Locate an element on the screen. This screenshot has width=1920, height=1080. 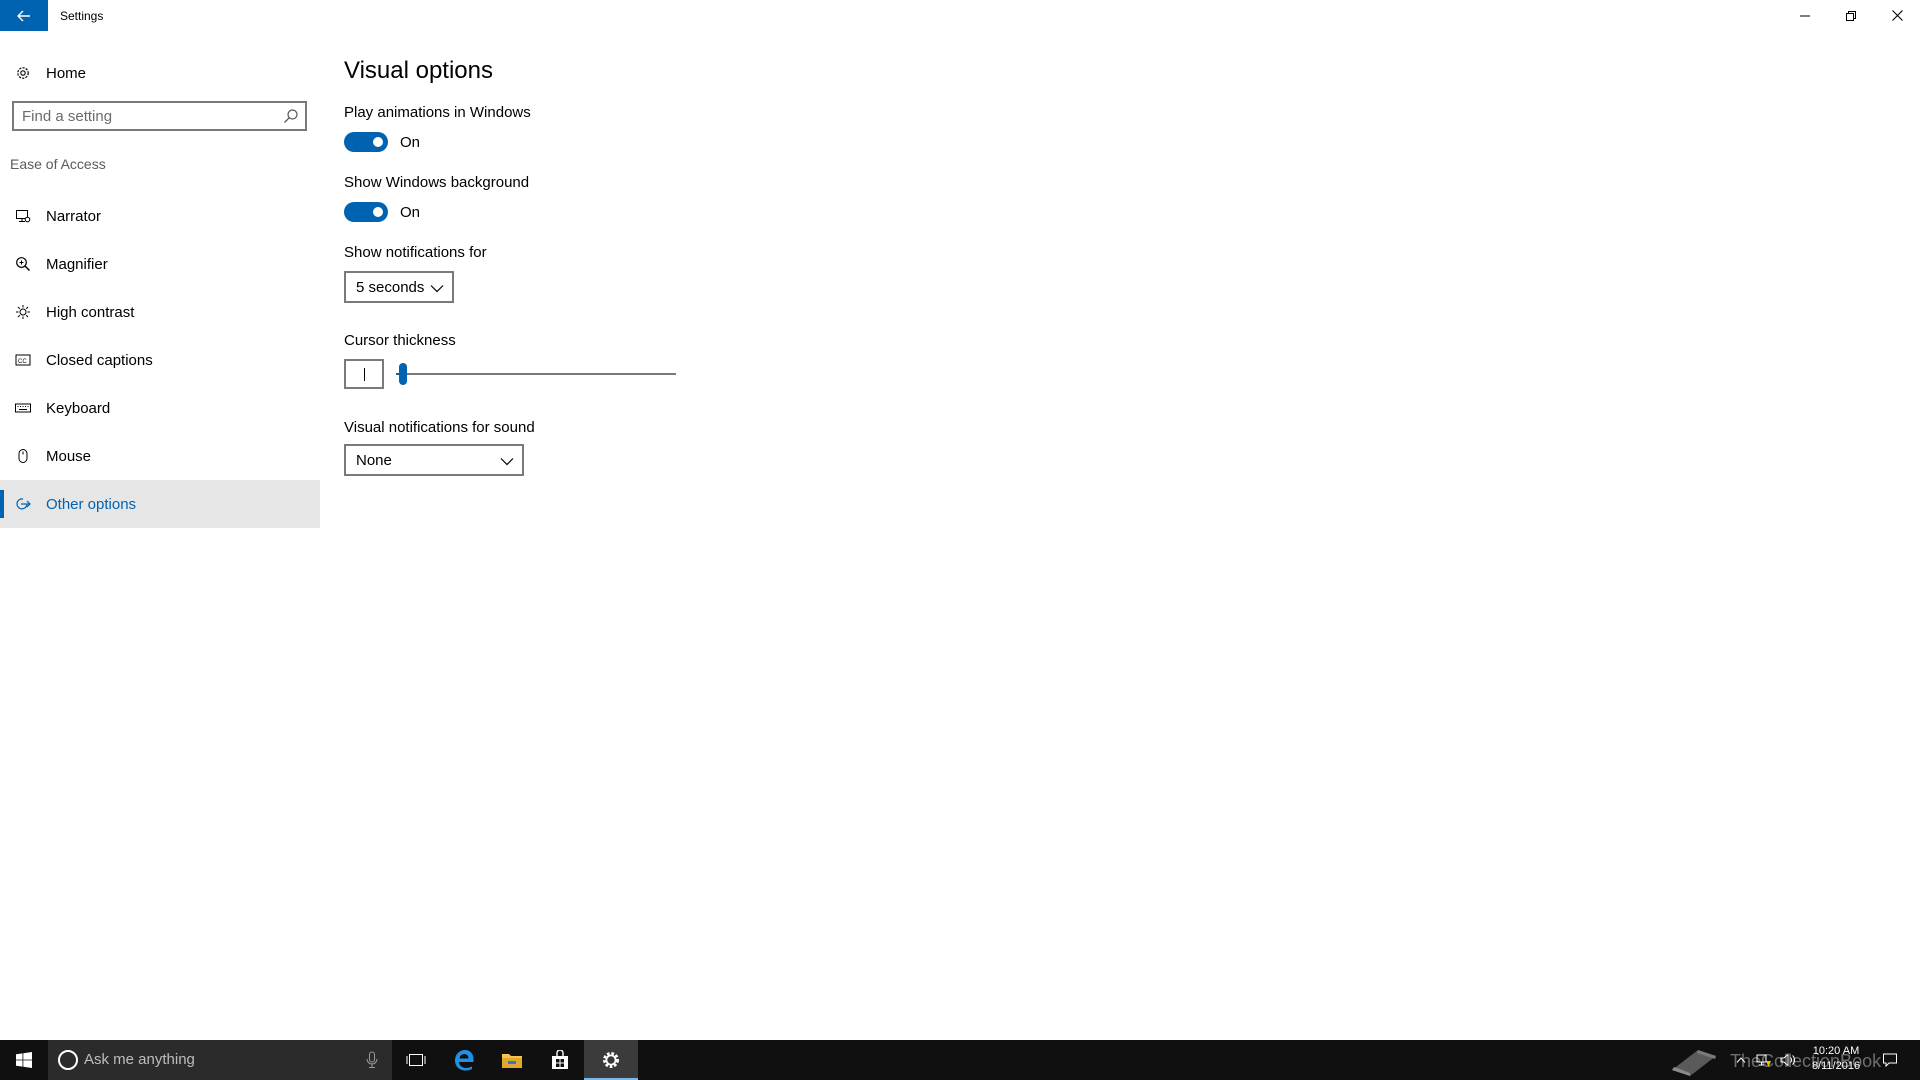
book-logo-icon is located at coordinates (1694, 1063).